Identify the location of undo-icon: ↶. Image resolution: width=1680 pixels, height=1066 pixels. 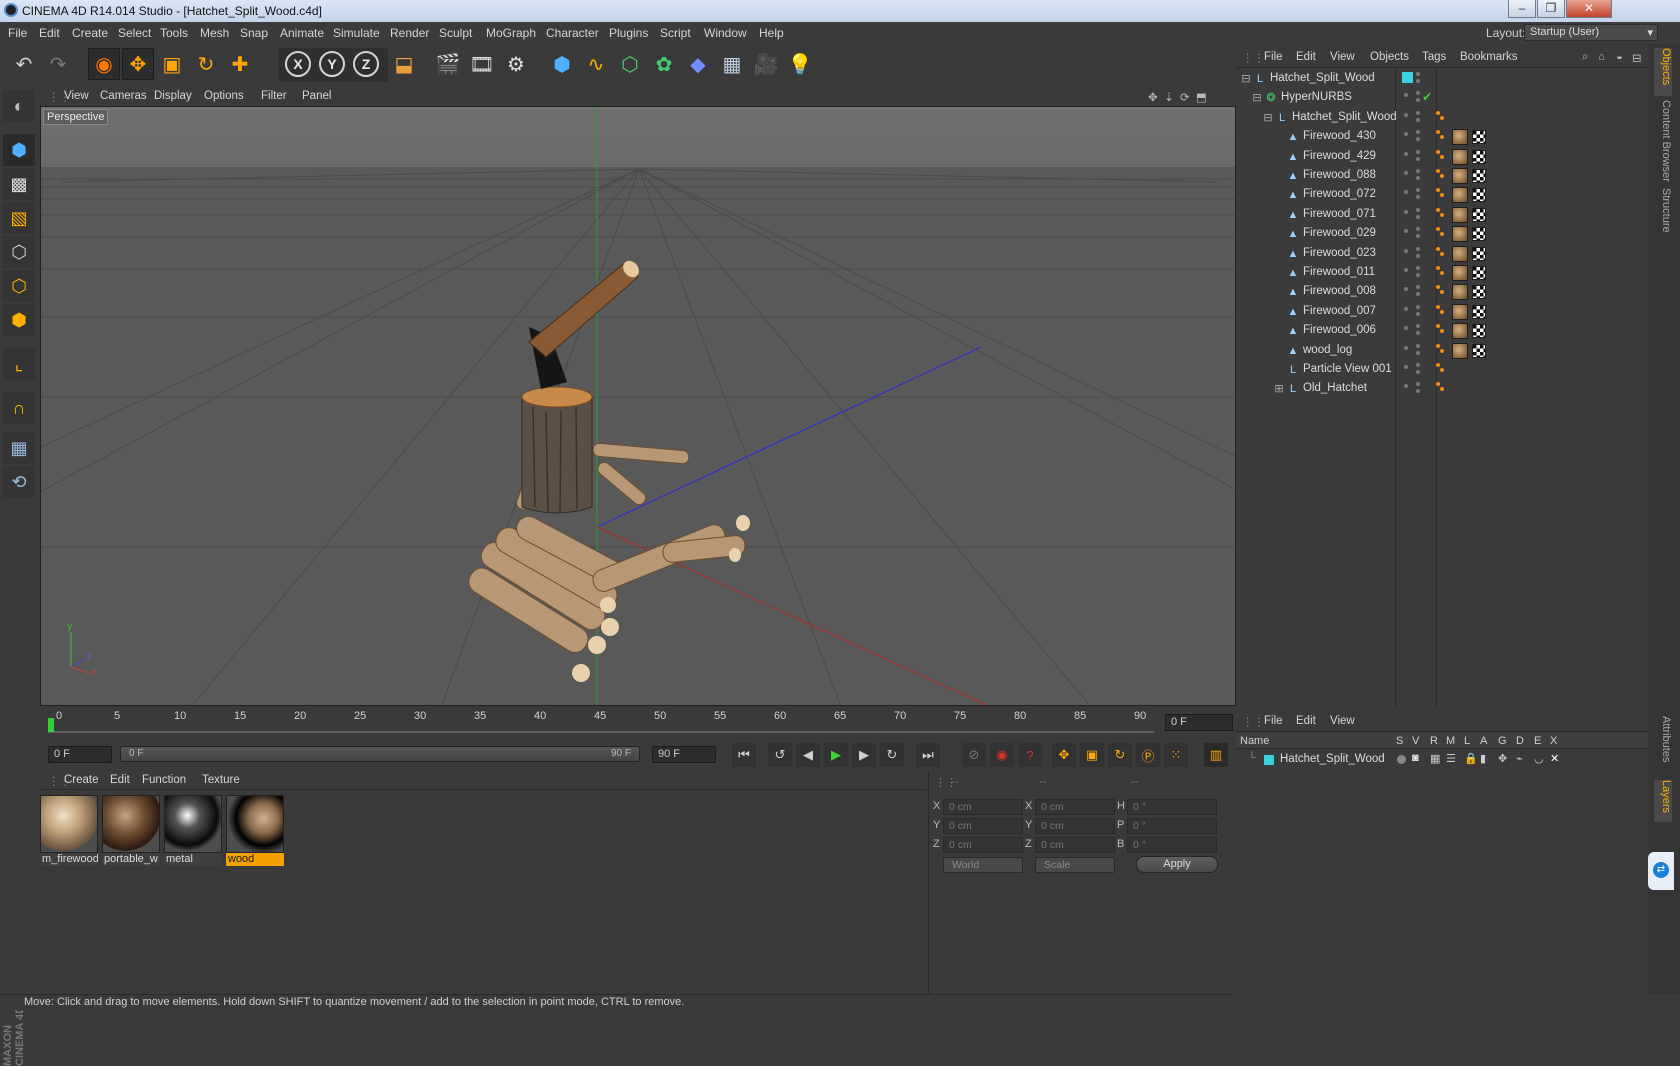
(24, 64).